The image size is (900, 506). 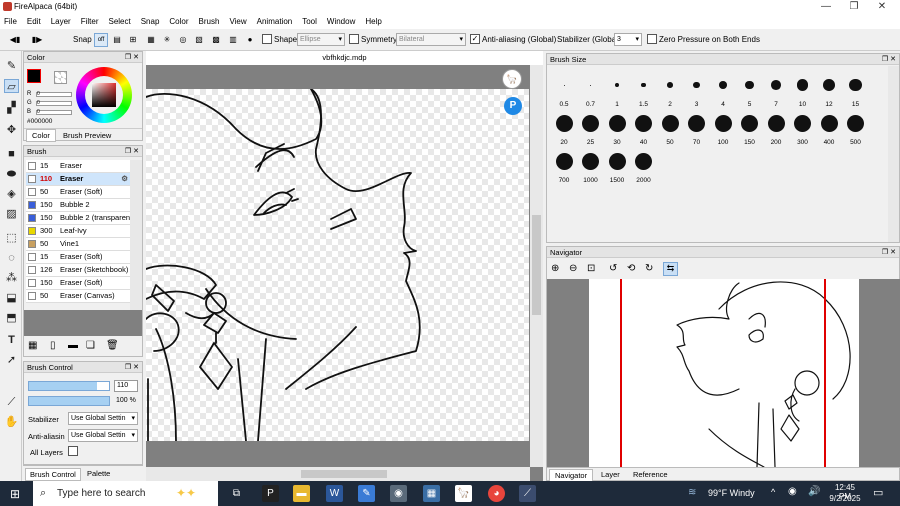 What do you see at coordinates (61, 21) in the screenshot?
I see `menu-layer: Layer` at bounding box center [61, 21].